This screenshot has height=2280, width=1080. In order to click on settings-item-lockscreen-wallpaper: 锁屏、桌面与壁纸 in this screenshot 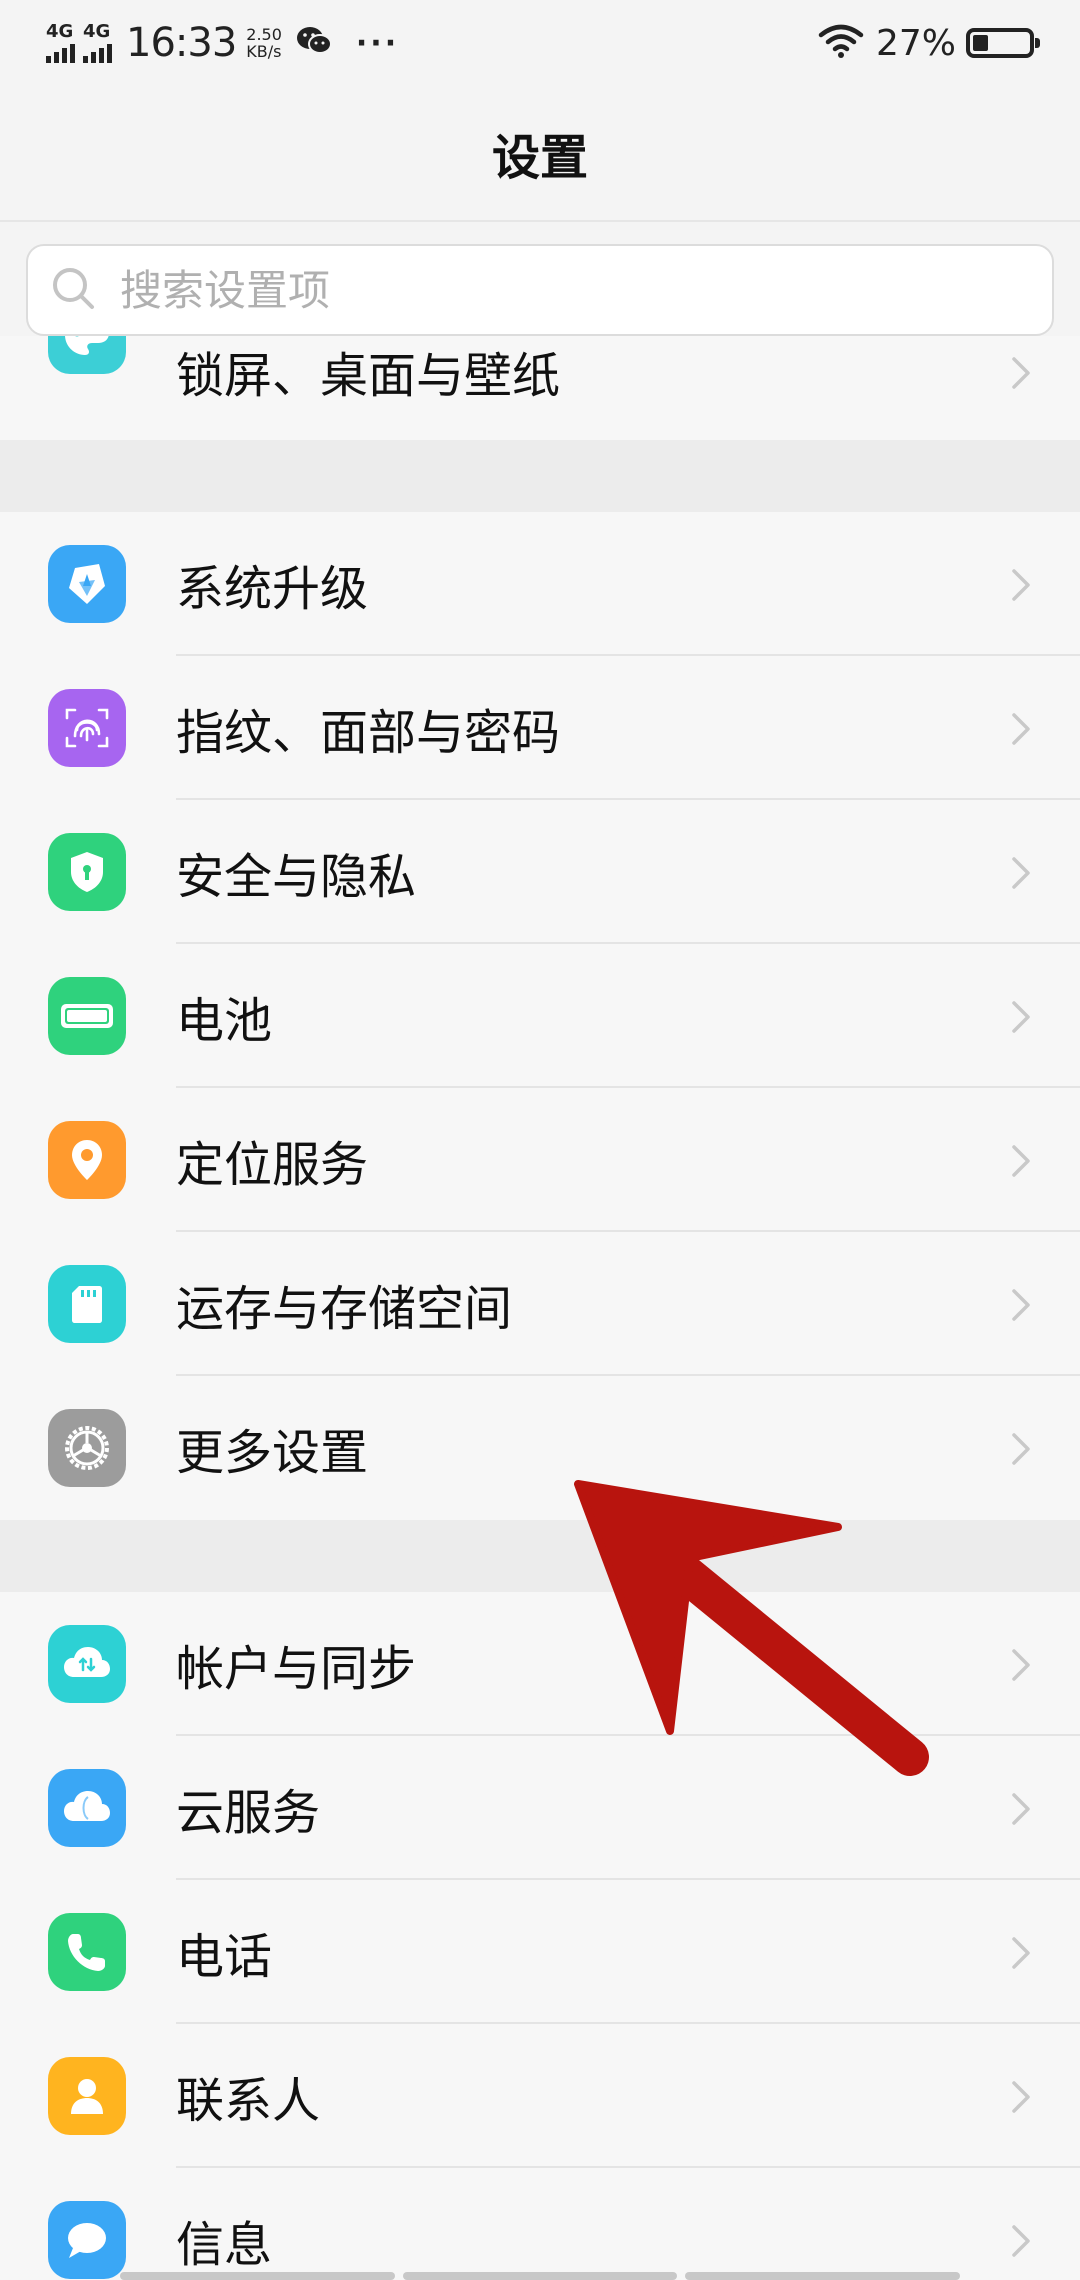, I will do `click(540, 388)`.